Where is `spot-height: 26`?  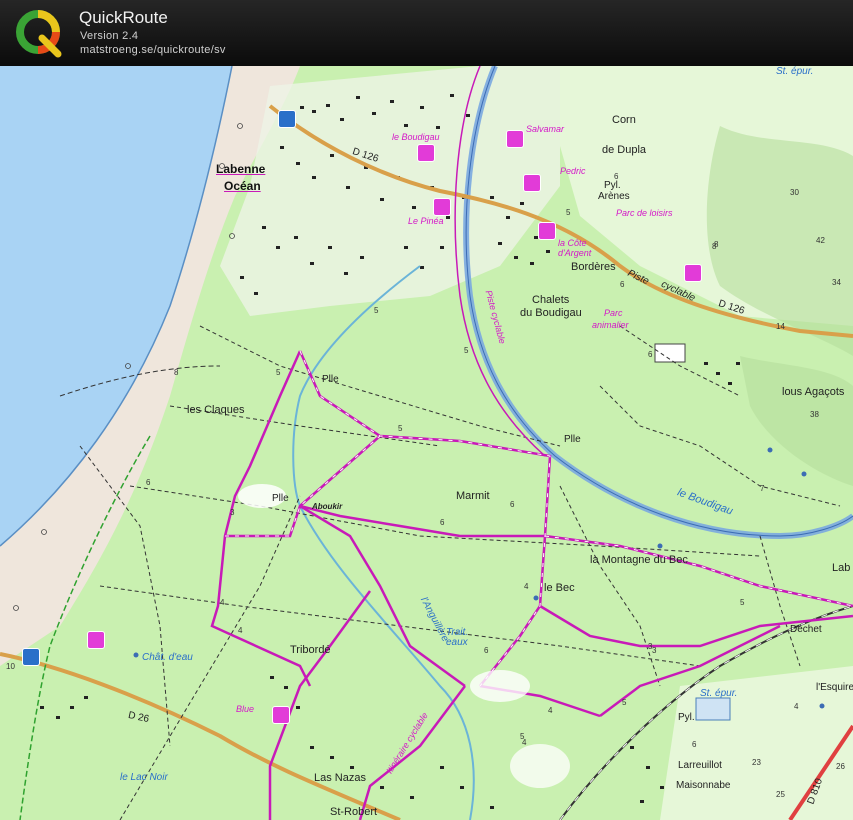 spot-height: 26 is located at coordinates (840, 766).